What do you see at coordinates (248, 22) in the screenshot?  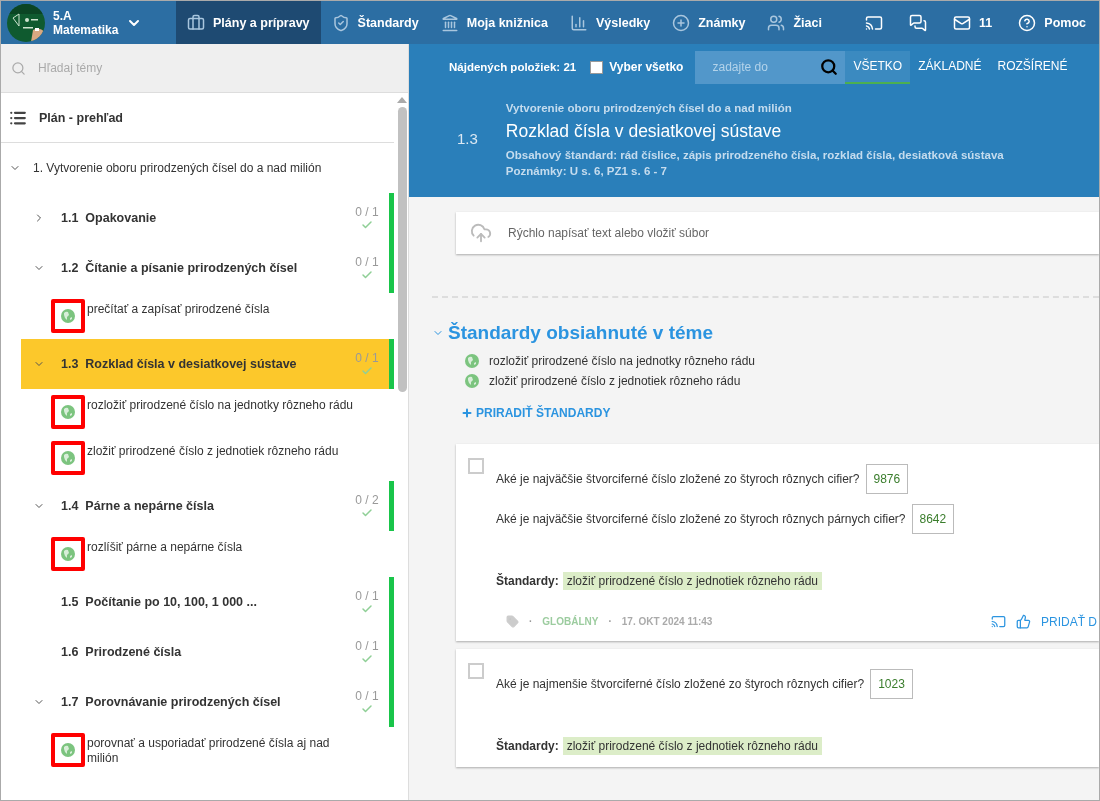 I see `nav-tab: Plány a prípravy` at bounding box center [248, 22].